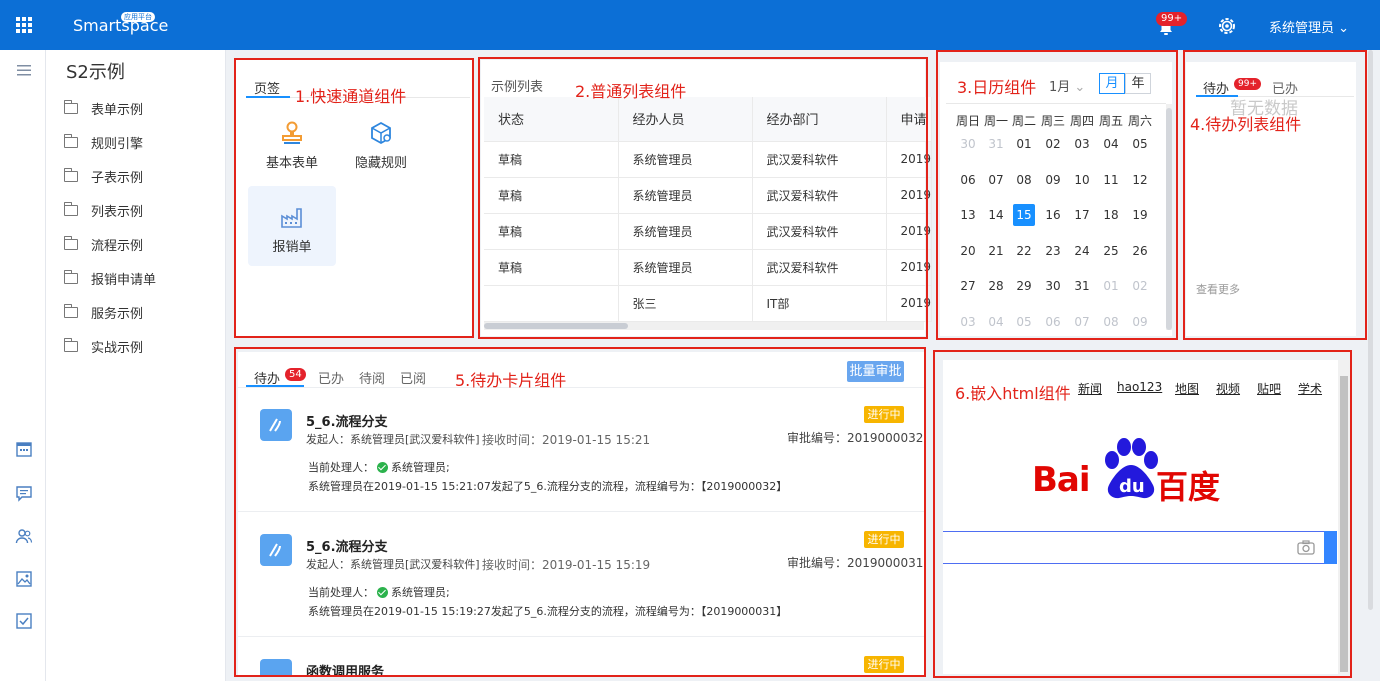 The width and height of the screenshot is (1380, 681). I want to click on sidebar-item: 列表示例, so click(103, 210).